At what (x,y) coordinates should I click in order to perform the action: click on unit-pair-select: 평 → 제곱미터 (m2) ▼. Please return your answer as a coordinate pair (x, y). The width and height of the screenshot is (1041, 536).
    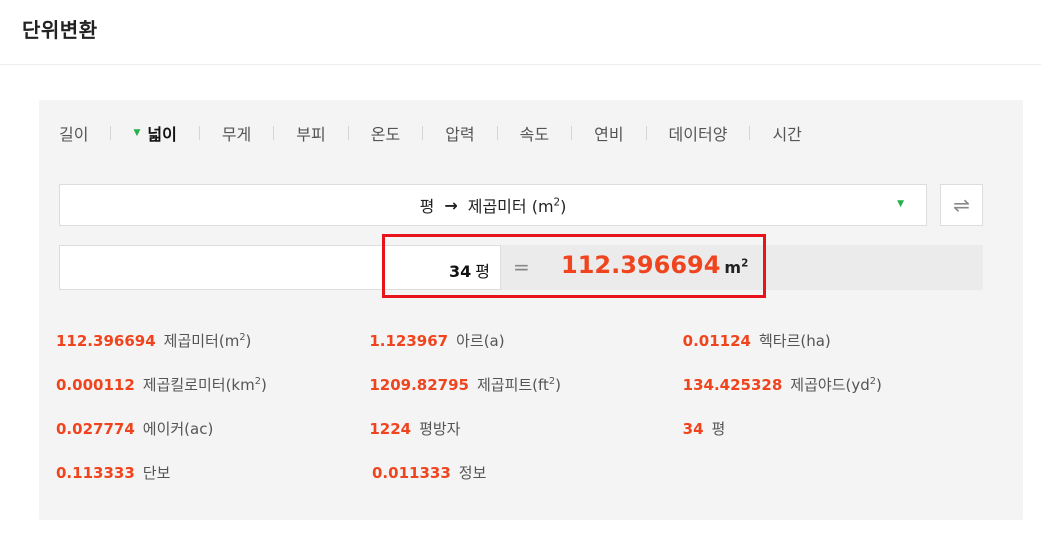
    Looking at the image, I should click on (493, 205).